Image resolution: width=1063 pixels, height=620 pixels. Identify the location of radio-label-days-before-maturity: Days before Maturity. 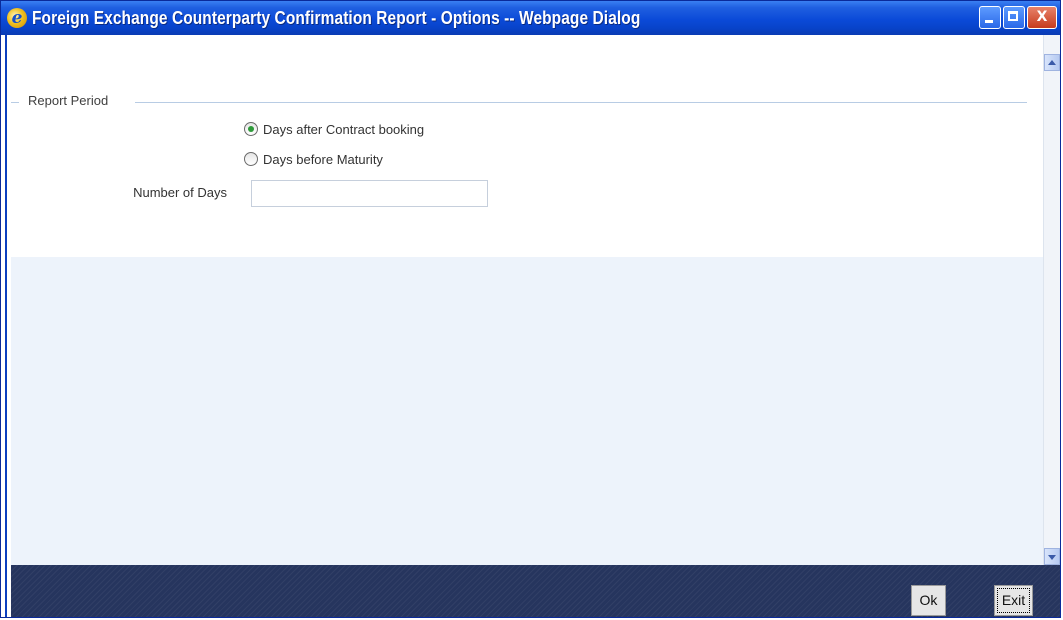
(323, 159).